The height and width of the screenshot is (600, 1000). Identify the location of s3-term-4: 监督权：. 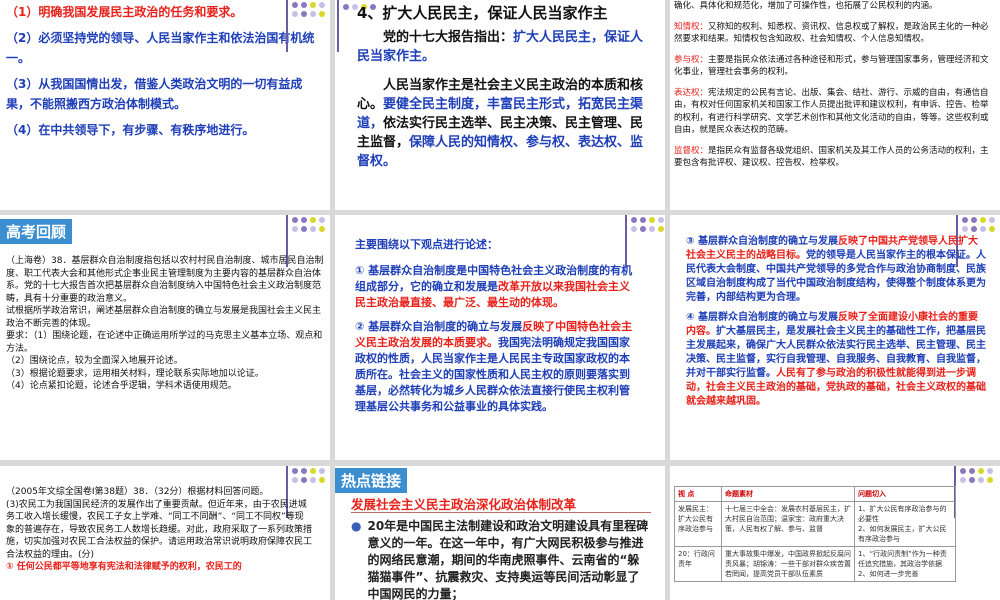
(691, 150).